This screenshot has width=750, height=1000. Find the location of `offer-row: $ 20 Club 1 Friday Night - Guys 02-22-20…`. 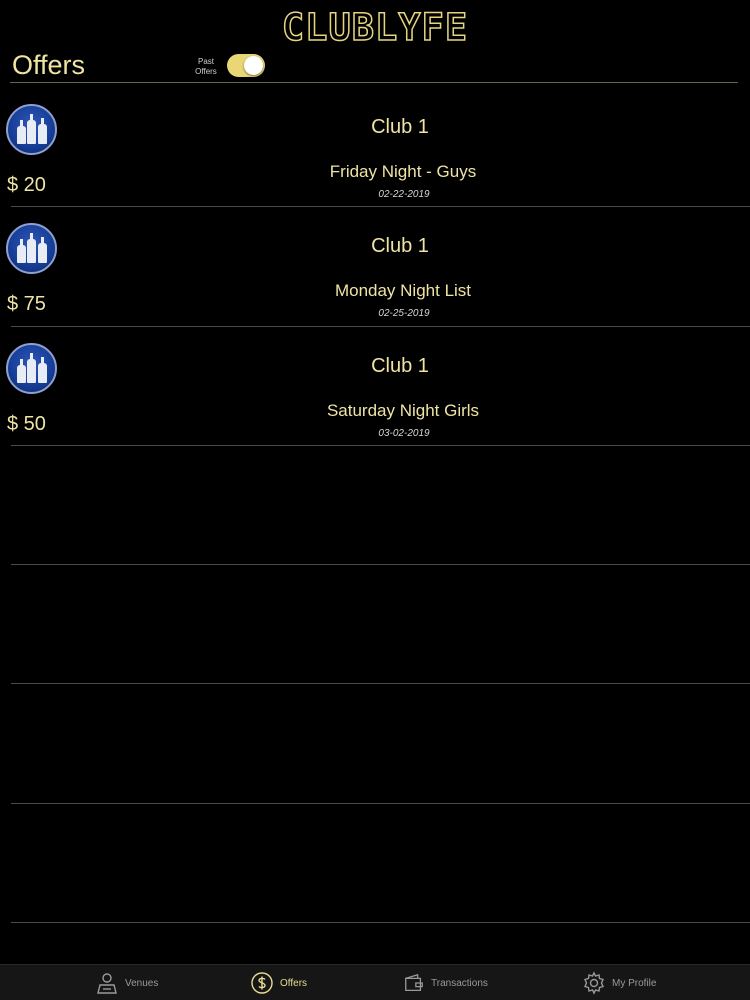

offer-row: $ 20 Club 1 Friday Night - Guys 02-22-20… is located at coordinates (375, 148).